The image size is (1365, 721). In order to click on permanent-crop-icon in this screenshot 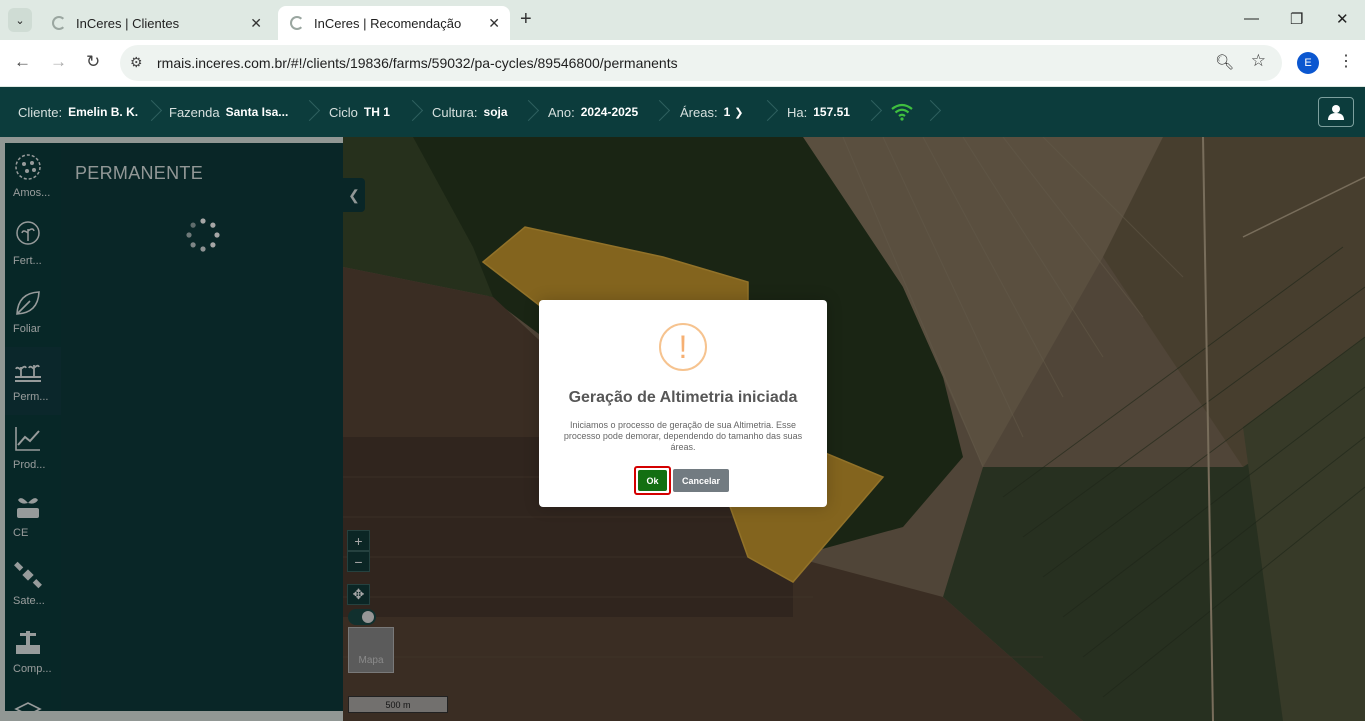, I will do `click(28, 373)`.